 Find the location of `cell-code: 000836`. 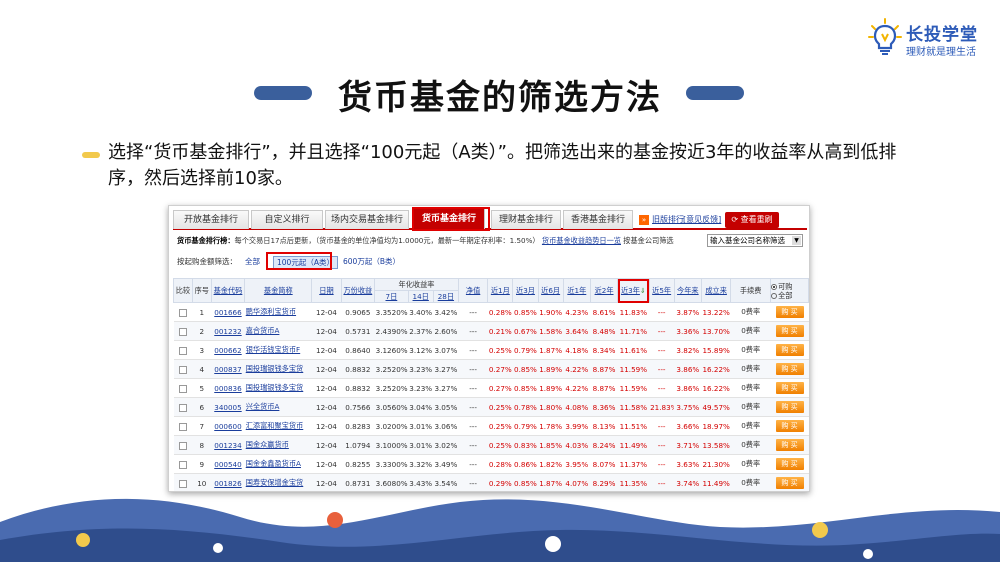

cell-code: 000836 is located at coordinates (228, 388).